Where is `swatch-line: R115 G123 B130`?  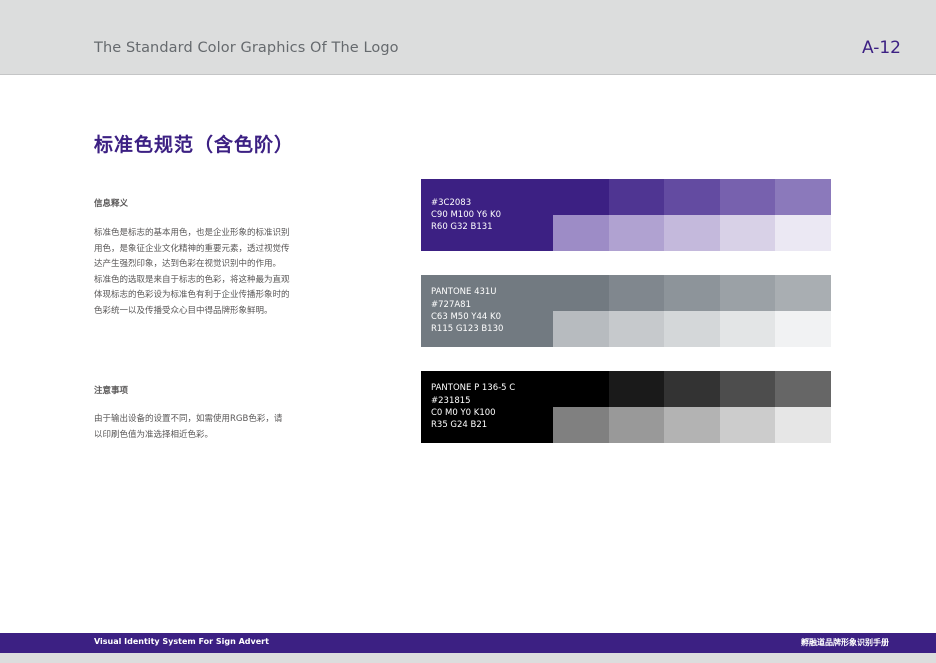 swatch-line: R115 G123 B130 is located at coordinates (467, 329).